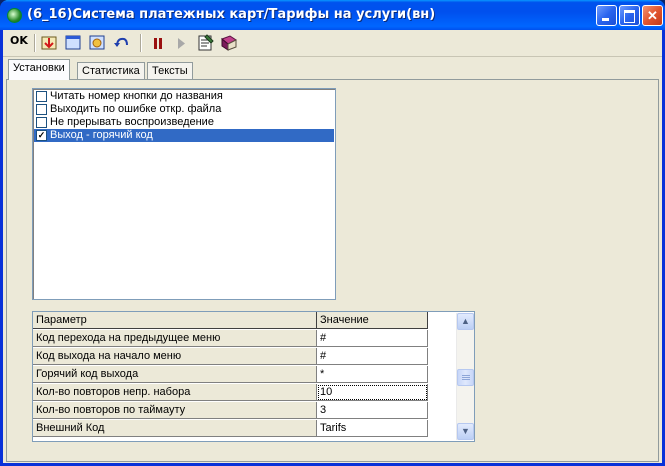  What do you see at coordinates (175, 428) in the screenshot?
I see `table-row-param: Внешний Код` at bounding box center [175, 428].